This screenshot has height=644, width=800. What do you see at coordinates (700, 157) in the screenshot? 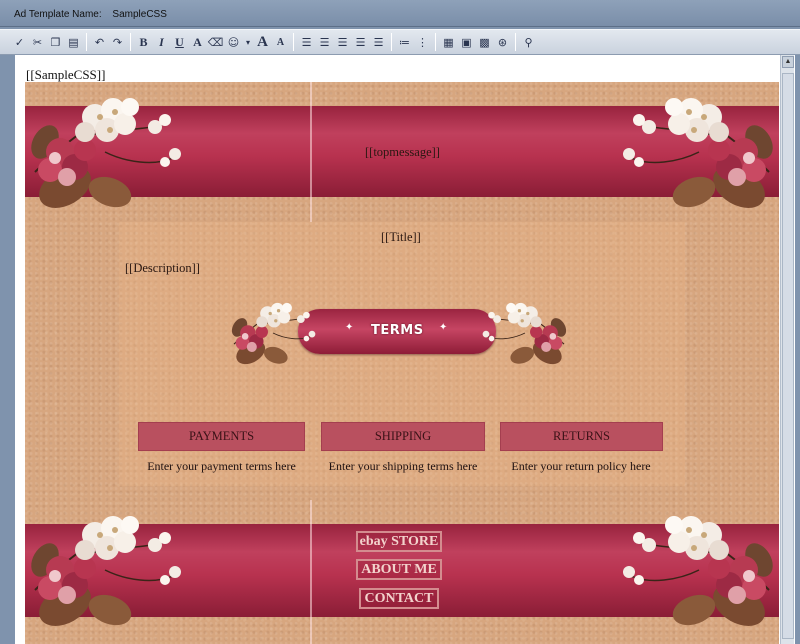
I see `flower-bouquet-right-top` at bounding box center [700, 157].